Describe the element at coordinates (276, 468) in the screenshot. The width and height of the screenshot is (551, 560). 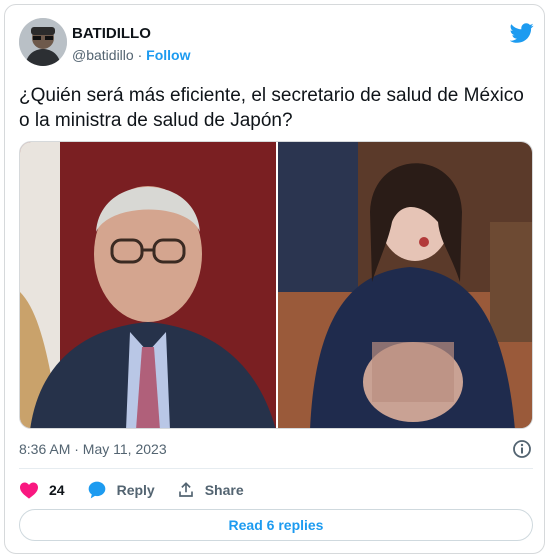
I see `divider` at that location.